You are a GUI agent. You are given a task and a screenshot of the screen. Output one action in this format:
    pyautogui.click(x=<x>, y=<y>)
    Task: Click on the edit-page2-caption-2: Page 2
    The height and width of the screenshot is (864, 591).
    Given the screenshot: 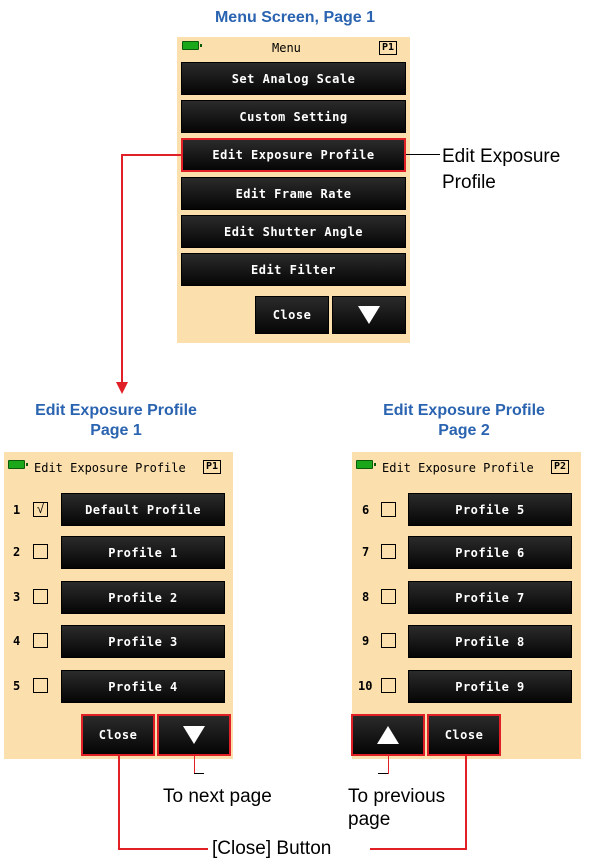 What is the action you would take?
    pyautogui.click(x=464, y=430)
    